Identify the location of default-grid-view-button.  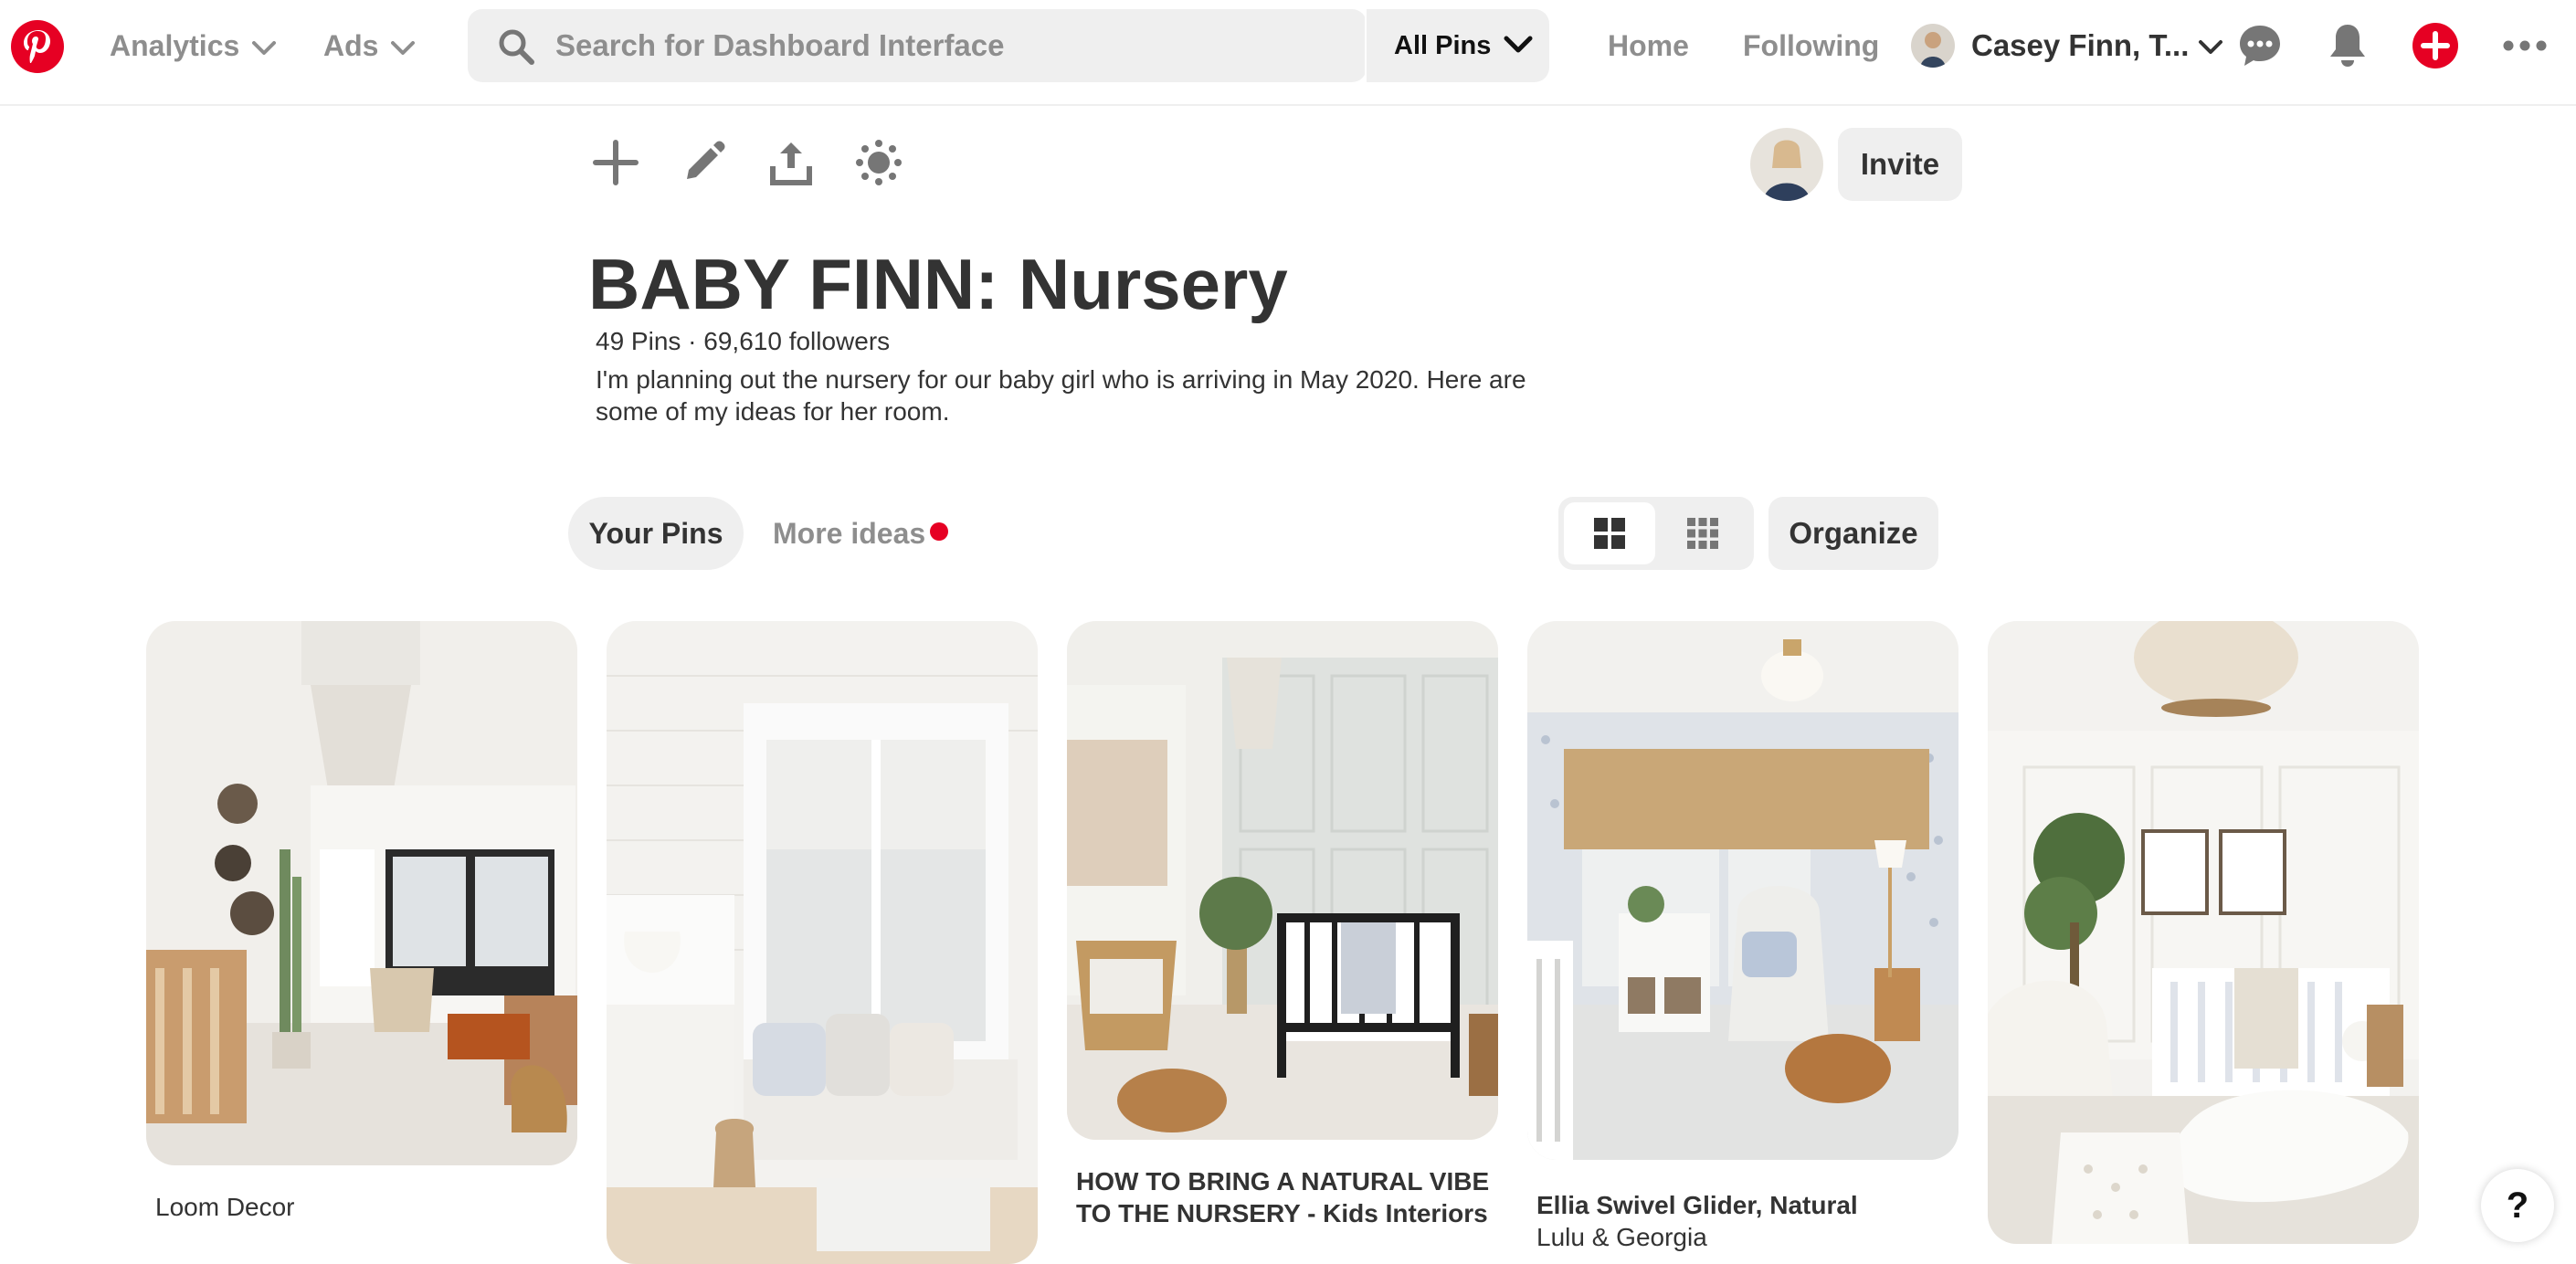
(1609, 533).